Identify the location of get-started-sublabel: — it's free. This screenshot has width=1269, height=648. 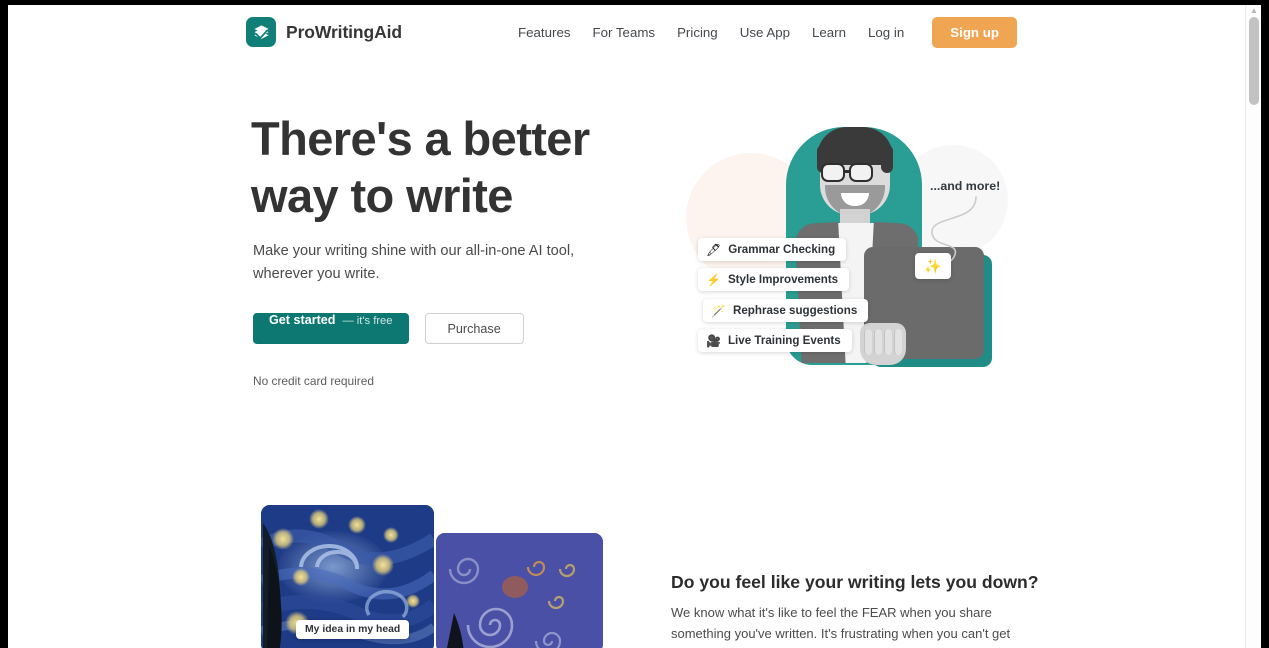
(367, 321).